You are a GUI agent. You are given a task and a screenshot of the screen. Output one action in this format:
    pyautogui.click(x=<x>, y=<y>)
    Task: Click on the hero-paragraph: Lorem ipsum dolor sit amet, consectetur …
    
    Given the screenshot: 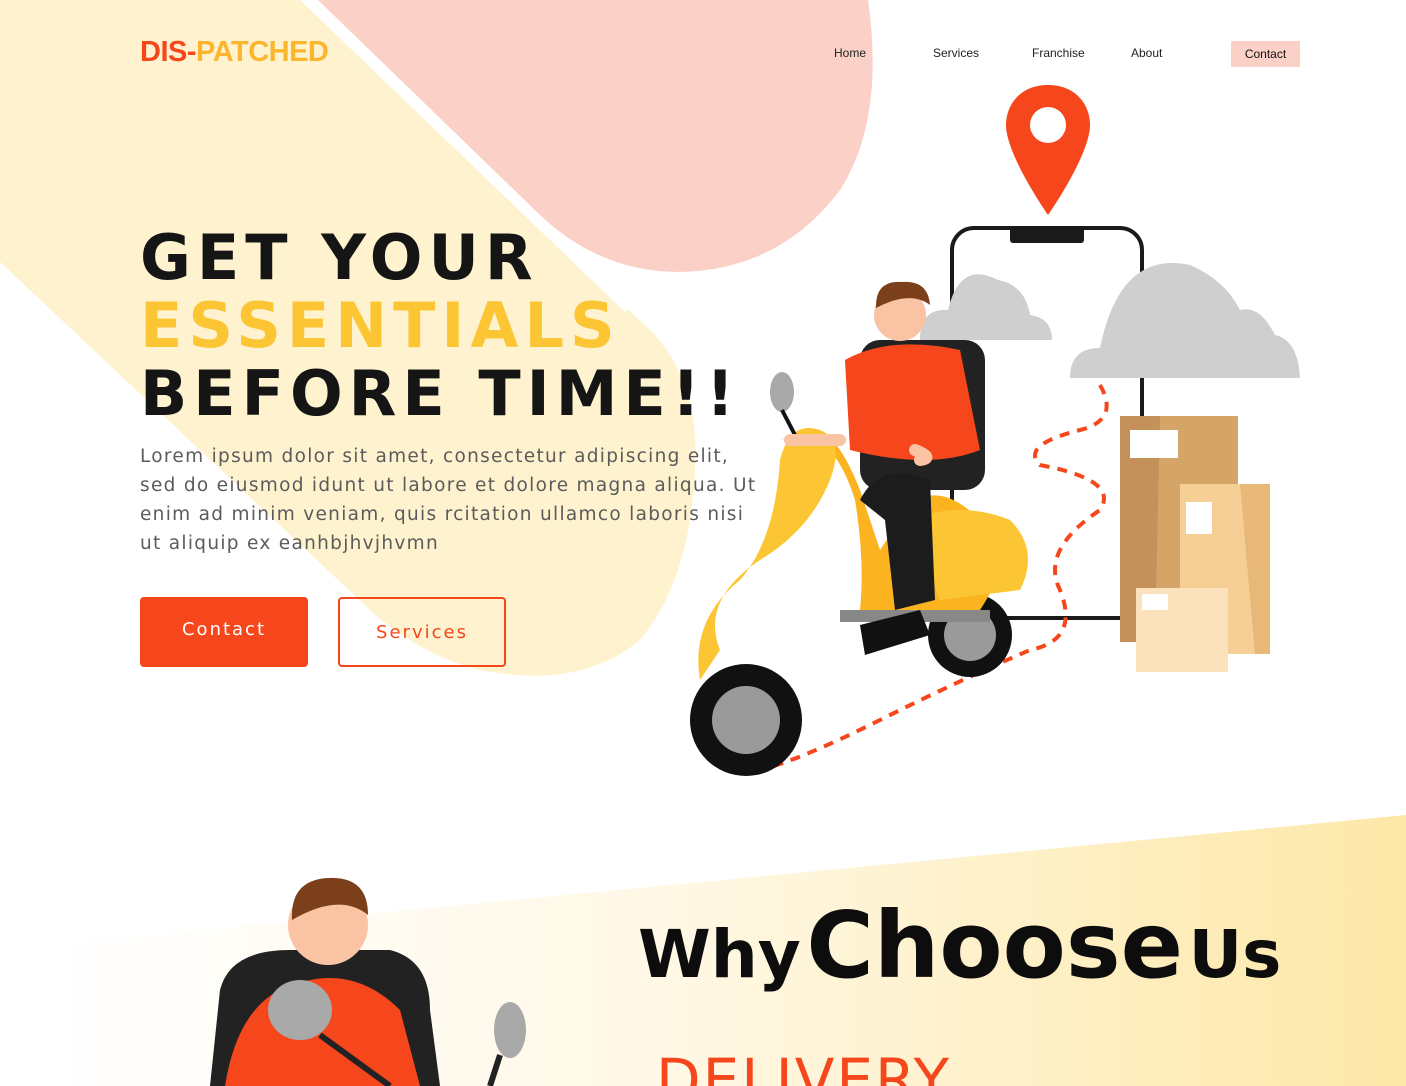 What is the action you would take?
    pyautogui.click(x=448, y=500)
    